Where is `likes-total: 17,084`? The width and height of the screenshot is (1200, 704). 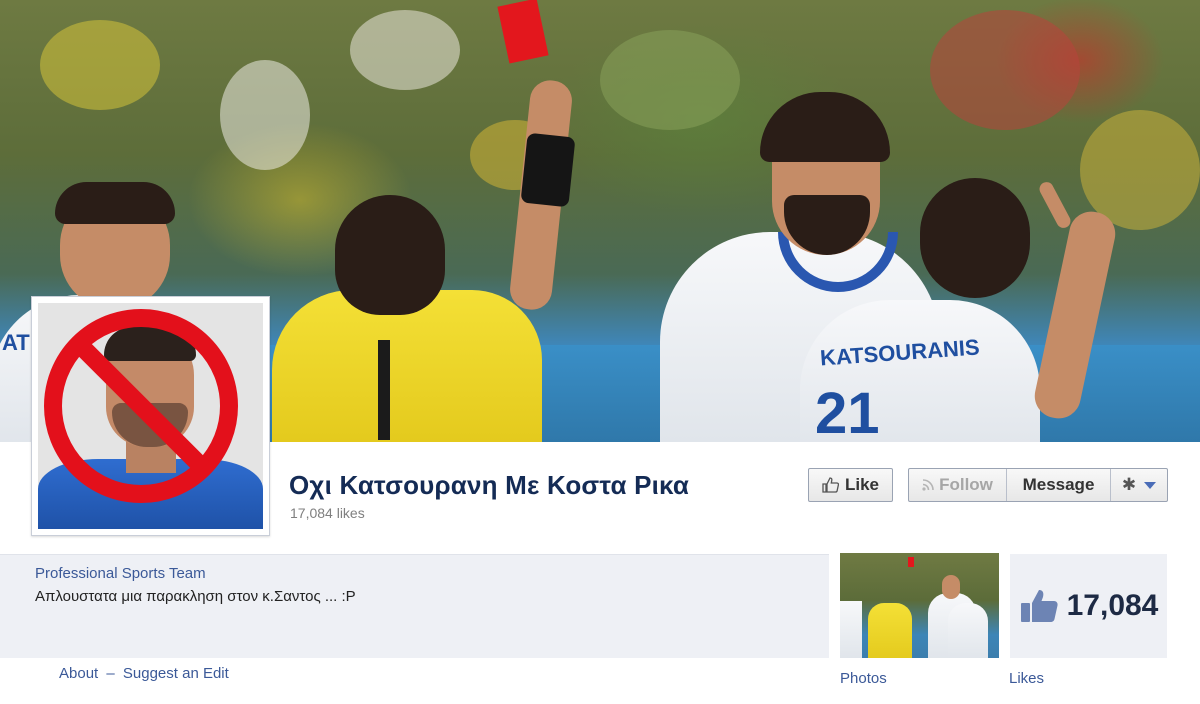
likes-total: 17,084 is located at coordinates (1112, 605).